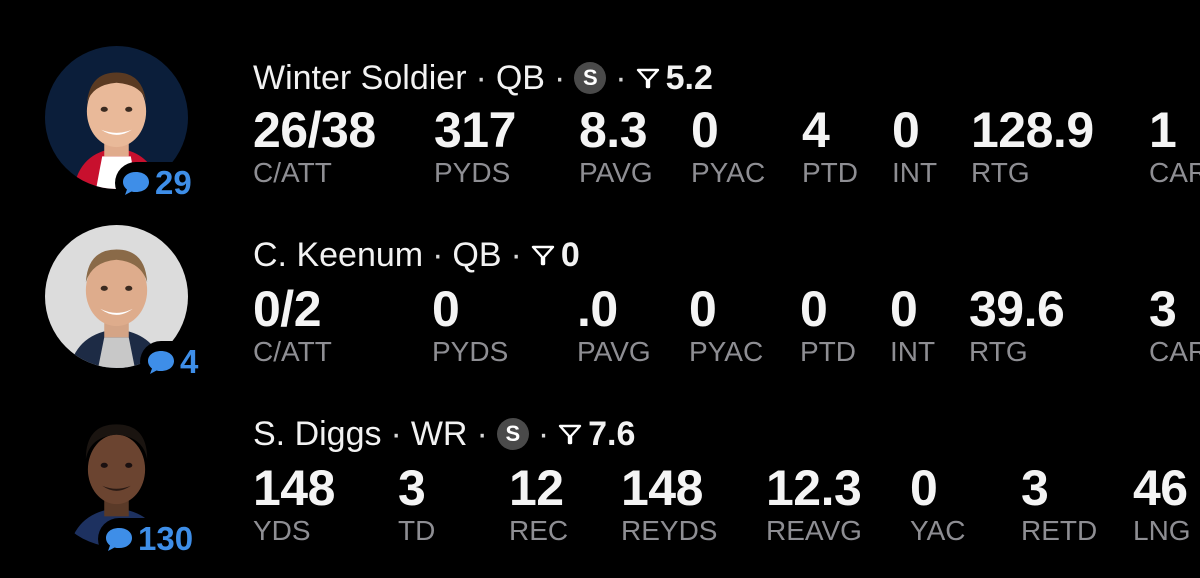  I want to click on stat-pavg: .0 PAVG, so click(614, 325).